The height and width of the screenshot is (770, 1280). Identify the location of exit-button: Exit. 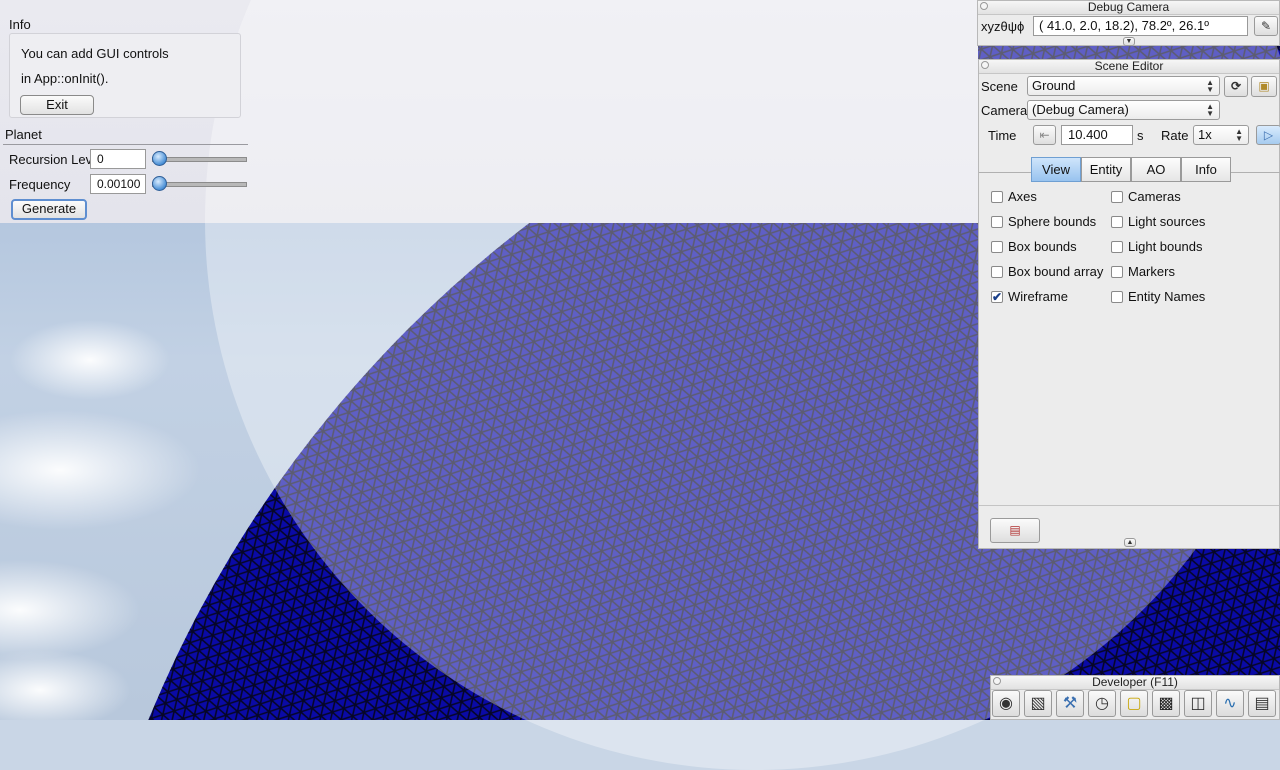
(57, 105).